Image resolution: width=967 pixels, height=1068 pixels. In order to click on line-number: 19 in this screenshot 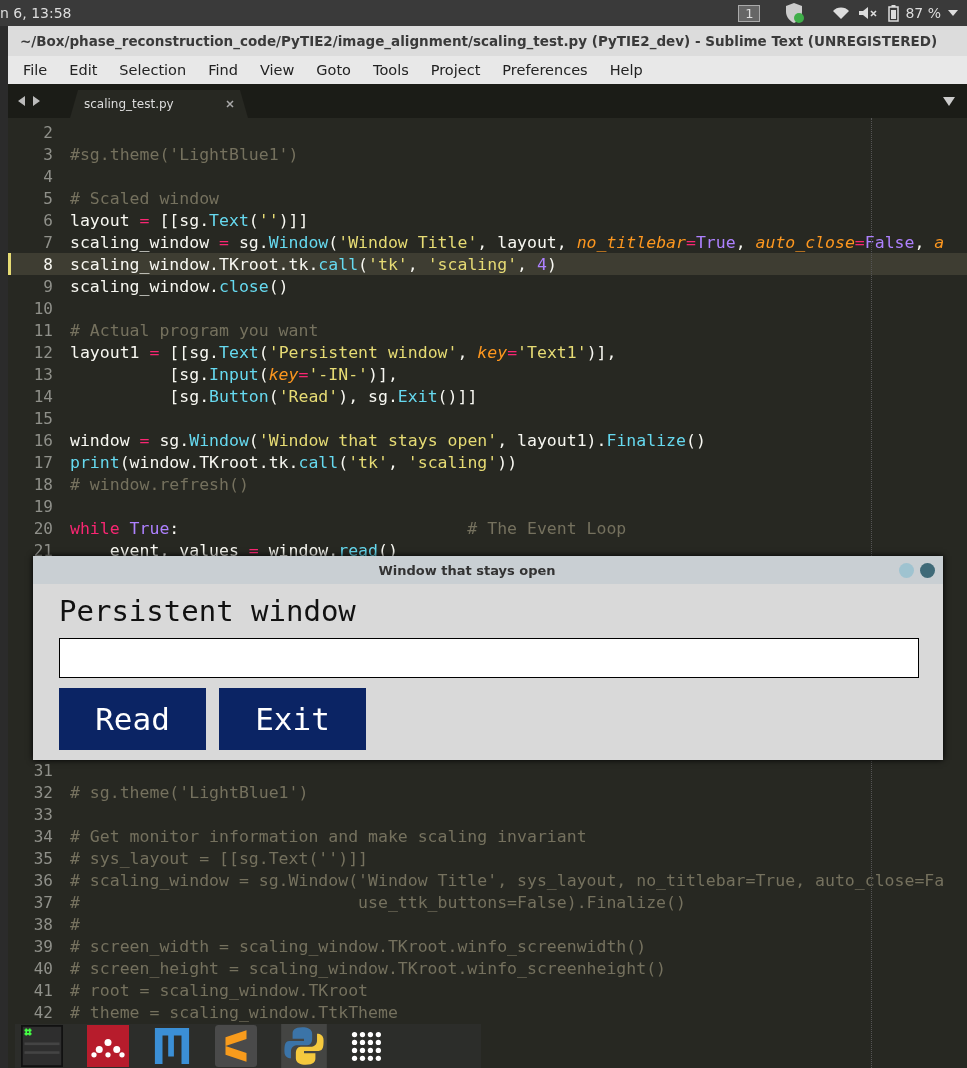, I will do `click(42, 506)`.